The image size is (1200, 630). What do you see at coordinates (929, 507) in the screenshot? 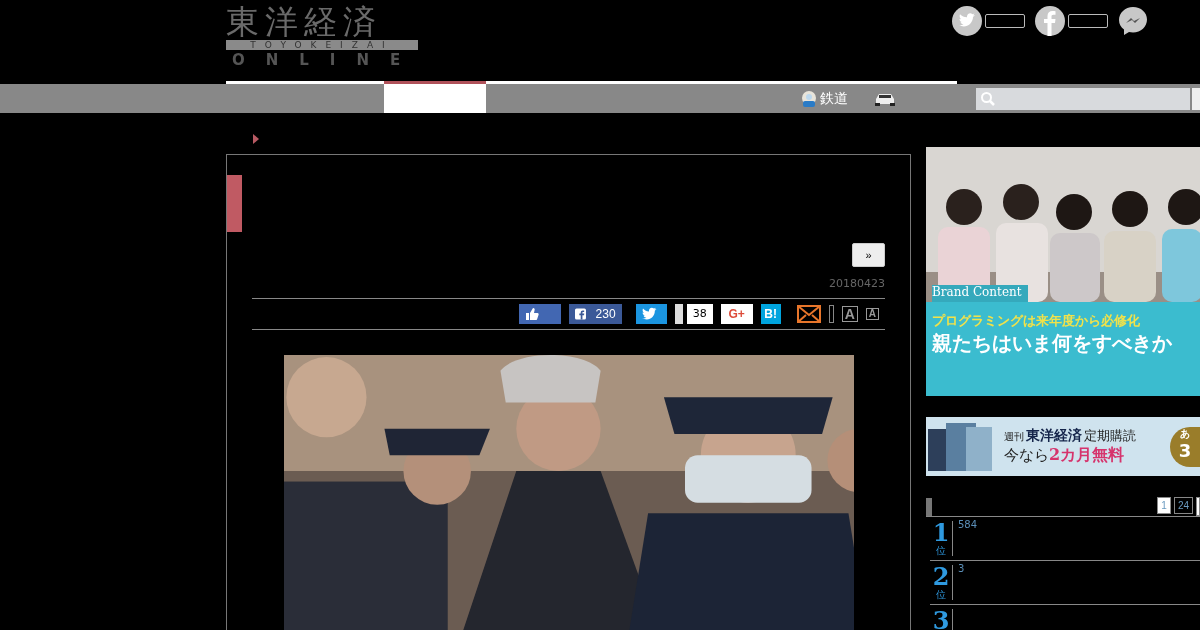
I see `section-marker` at bounding box center [929, 507].